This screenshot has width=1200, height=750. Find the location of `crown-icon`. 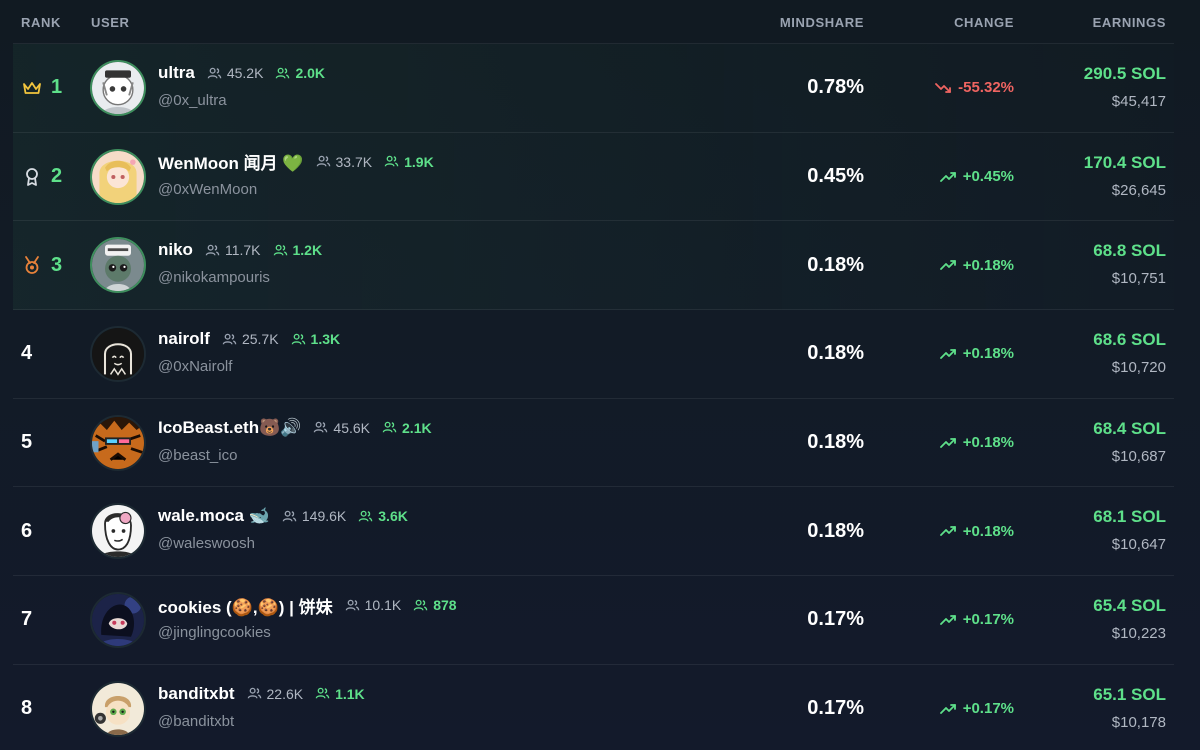

crown-icon is located at coordinates (32, 88).